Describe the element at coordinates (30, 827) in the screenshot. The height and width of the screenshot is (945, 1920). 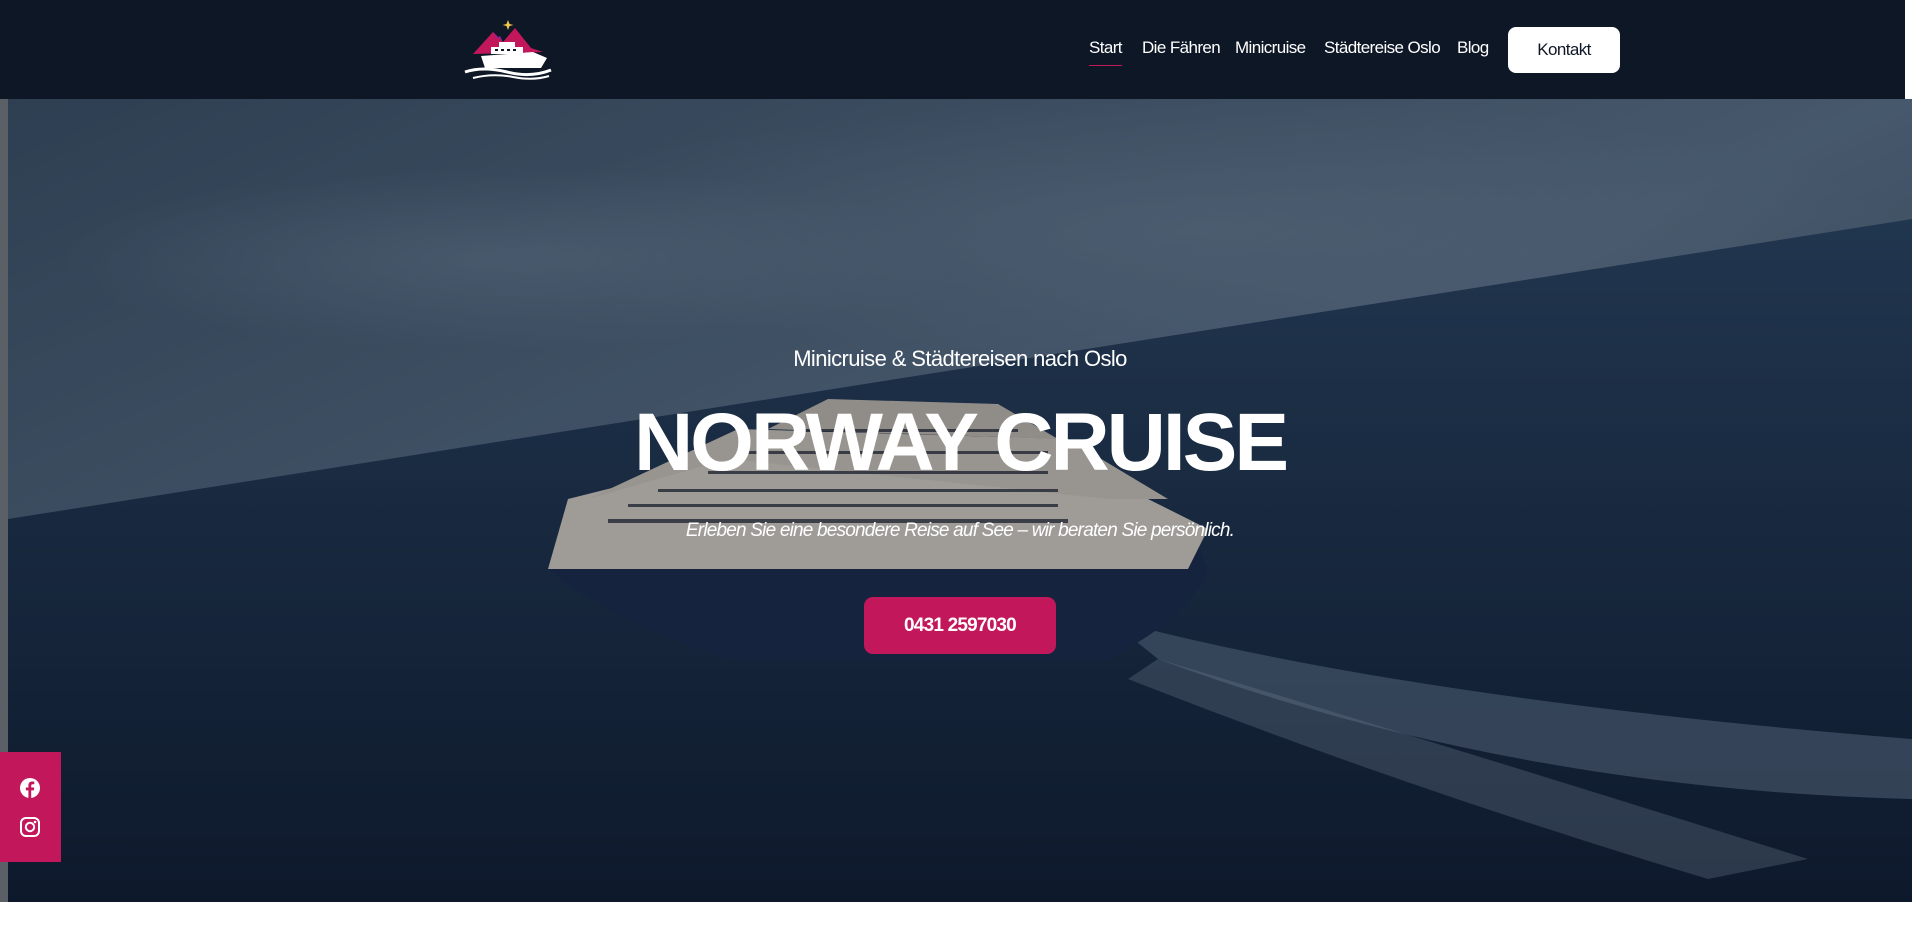
I see `instagram-icon` at that location.